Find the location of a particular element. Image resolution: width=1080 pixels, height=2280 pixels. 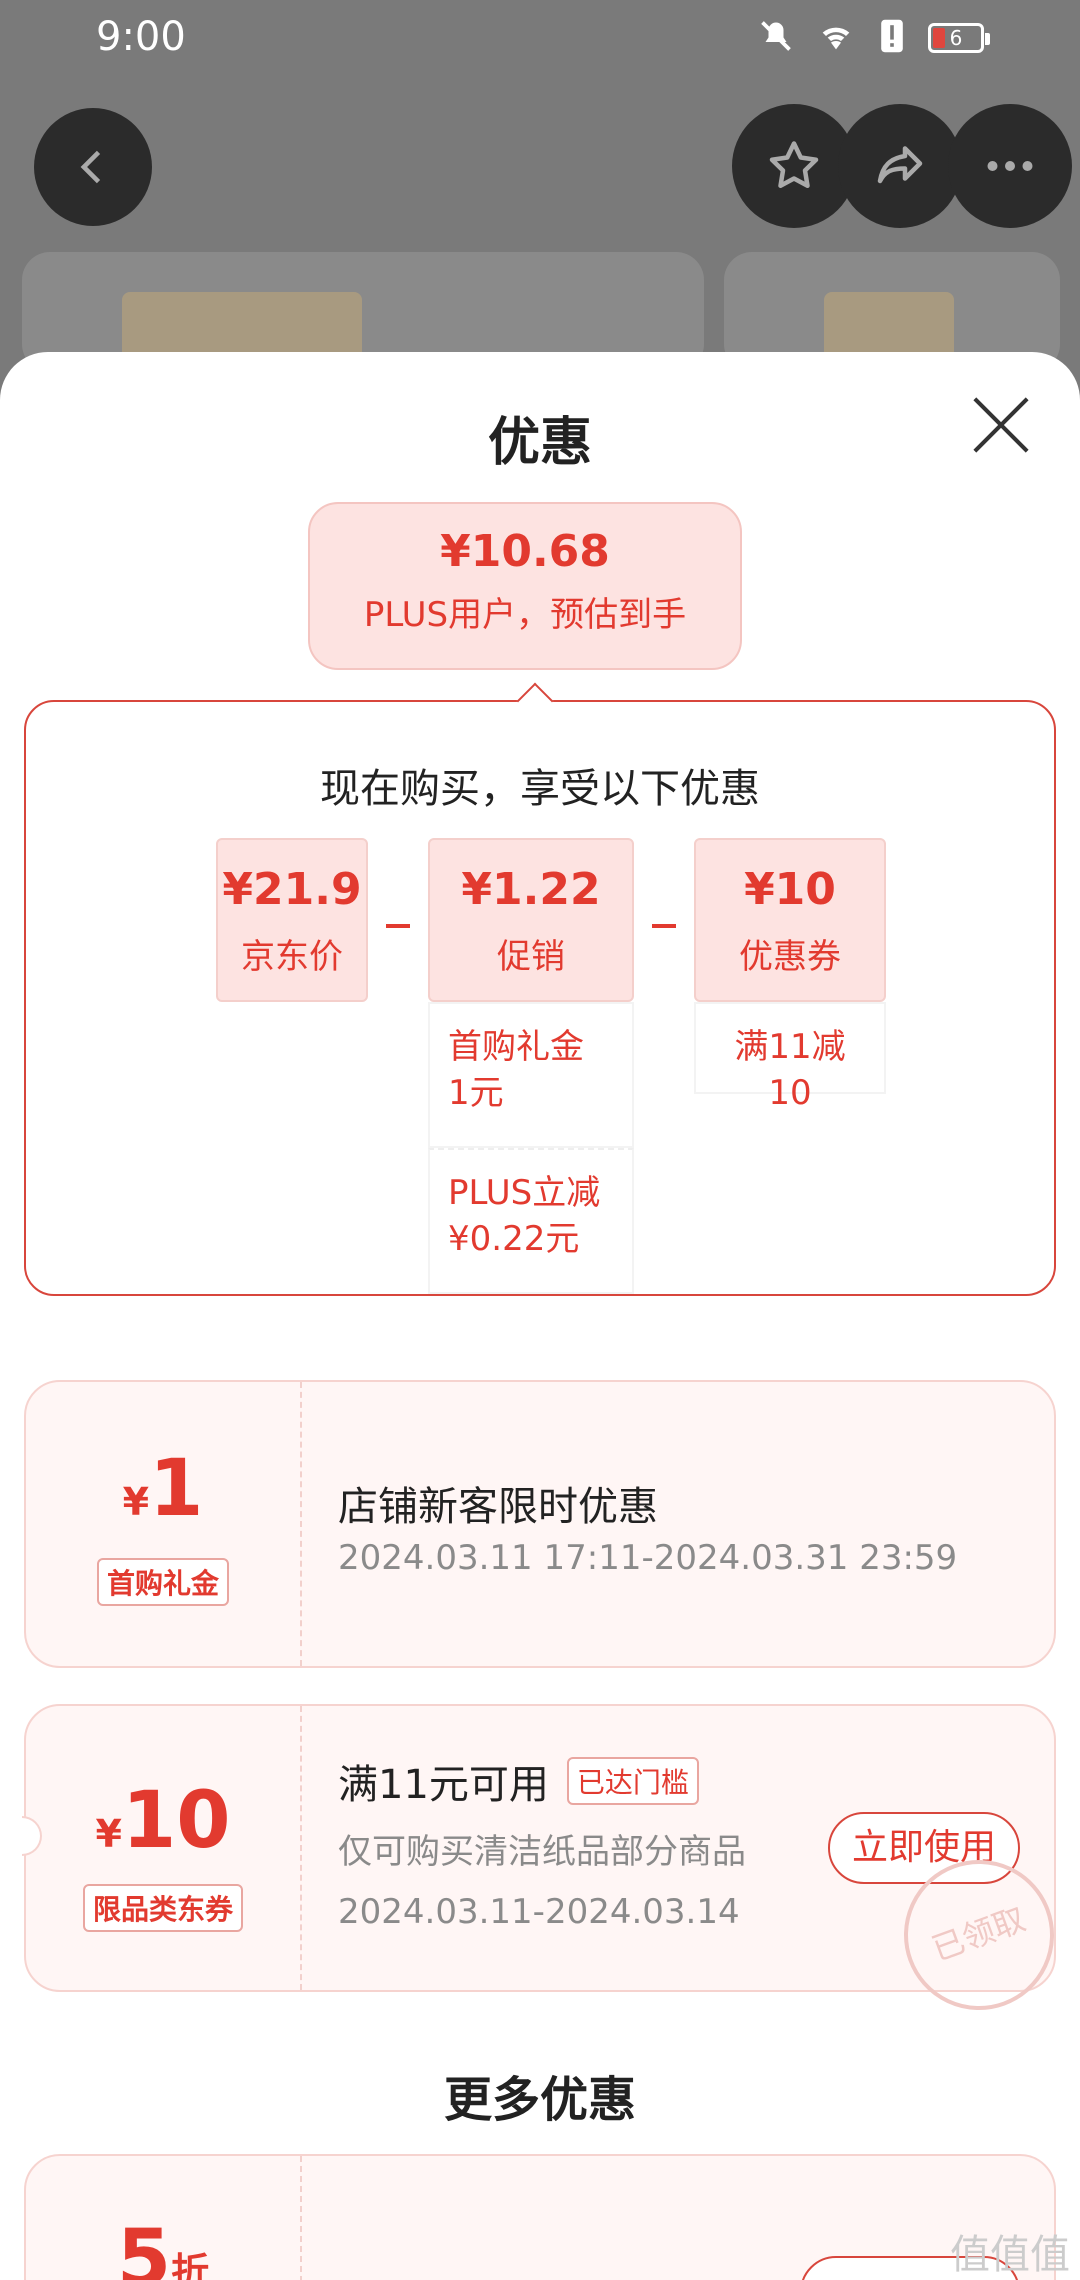

status-bar: 9:00 6 is located at coordinates (540, 40).